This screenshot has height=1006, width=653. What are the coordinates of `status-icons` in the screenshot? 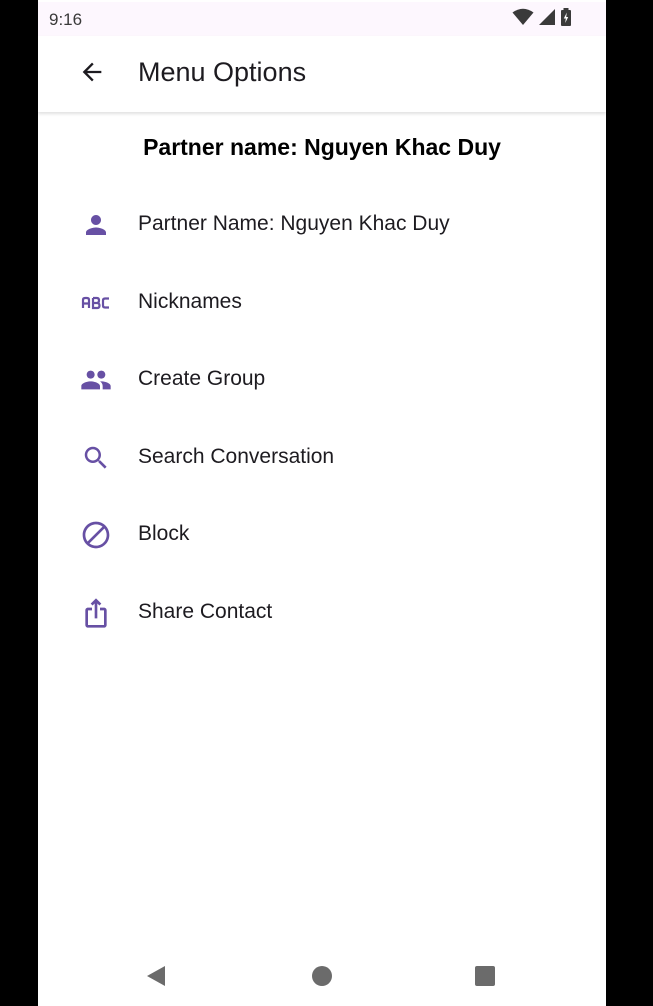 It's located at (542, 19).